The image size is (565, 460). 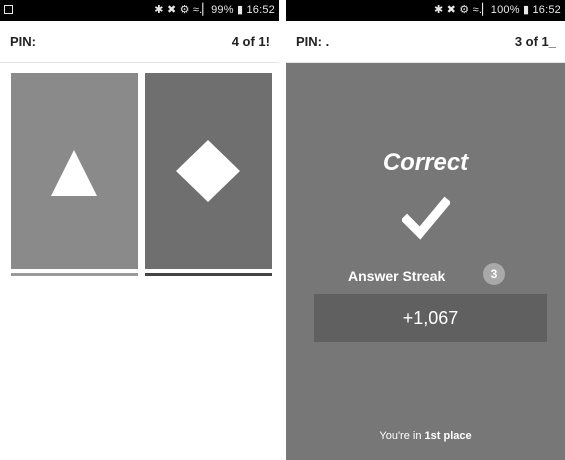 What do you see at coordinates (139, 42) in the screenshot?
I see `game-header: PIN: 4 of 1!` at bounding box center [139, 42].